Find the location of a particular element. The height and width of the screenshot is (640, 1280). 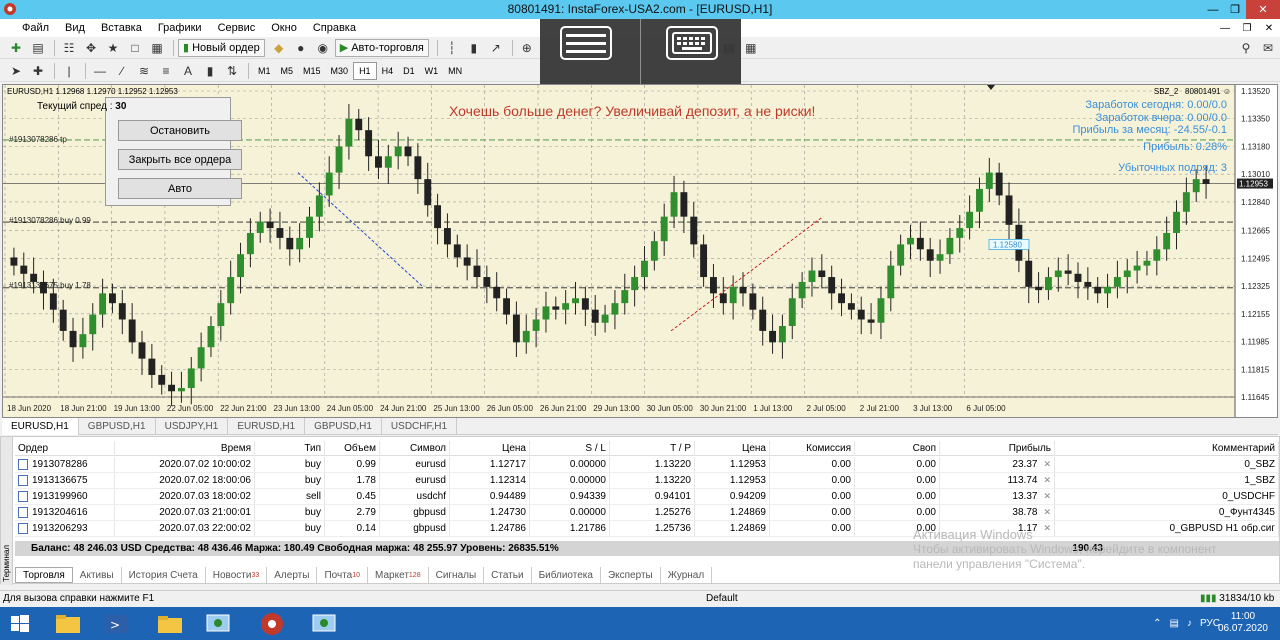

text-icon: A is located at coordinates (188, 71).